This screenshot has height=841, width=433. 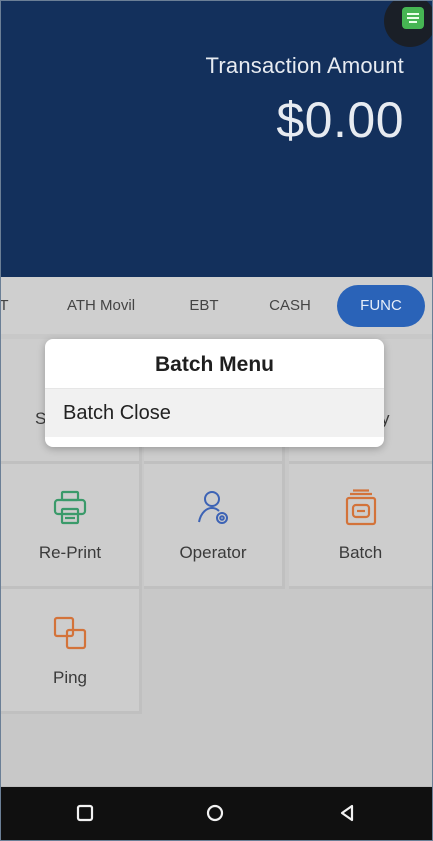 I want to click on home-circle-icon, so click(x=215, y=813).